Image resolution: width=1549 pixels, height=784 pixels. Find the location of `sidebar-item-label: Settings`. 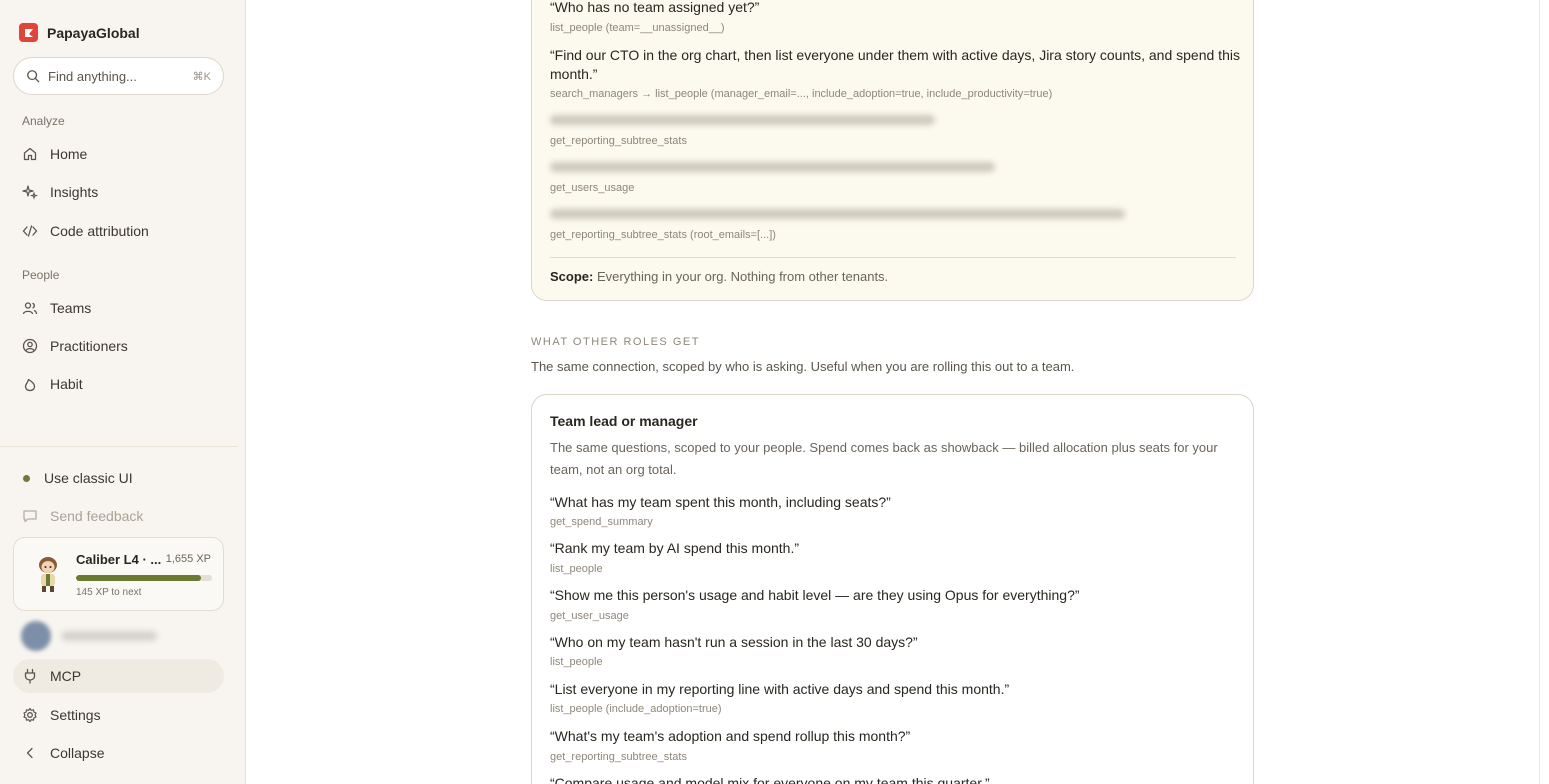

sidebar-item-label: Settings is located at coordinates (75, 715).